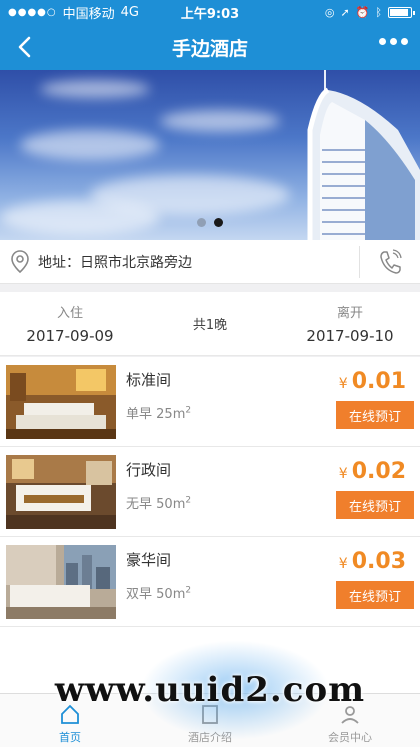 This screenshot has width=420, height=747. I want to click on carousel-indicator, so click(210, 222).